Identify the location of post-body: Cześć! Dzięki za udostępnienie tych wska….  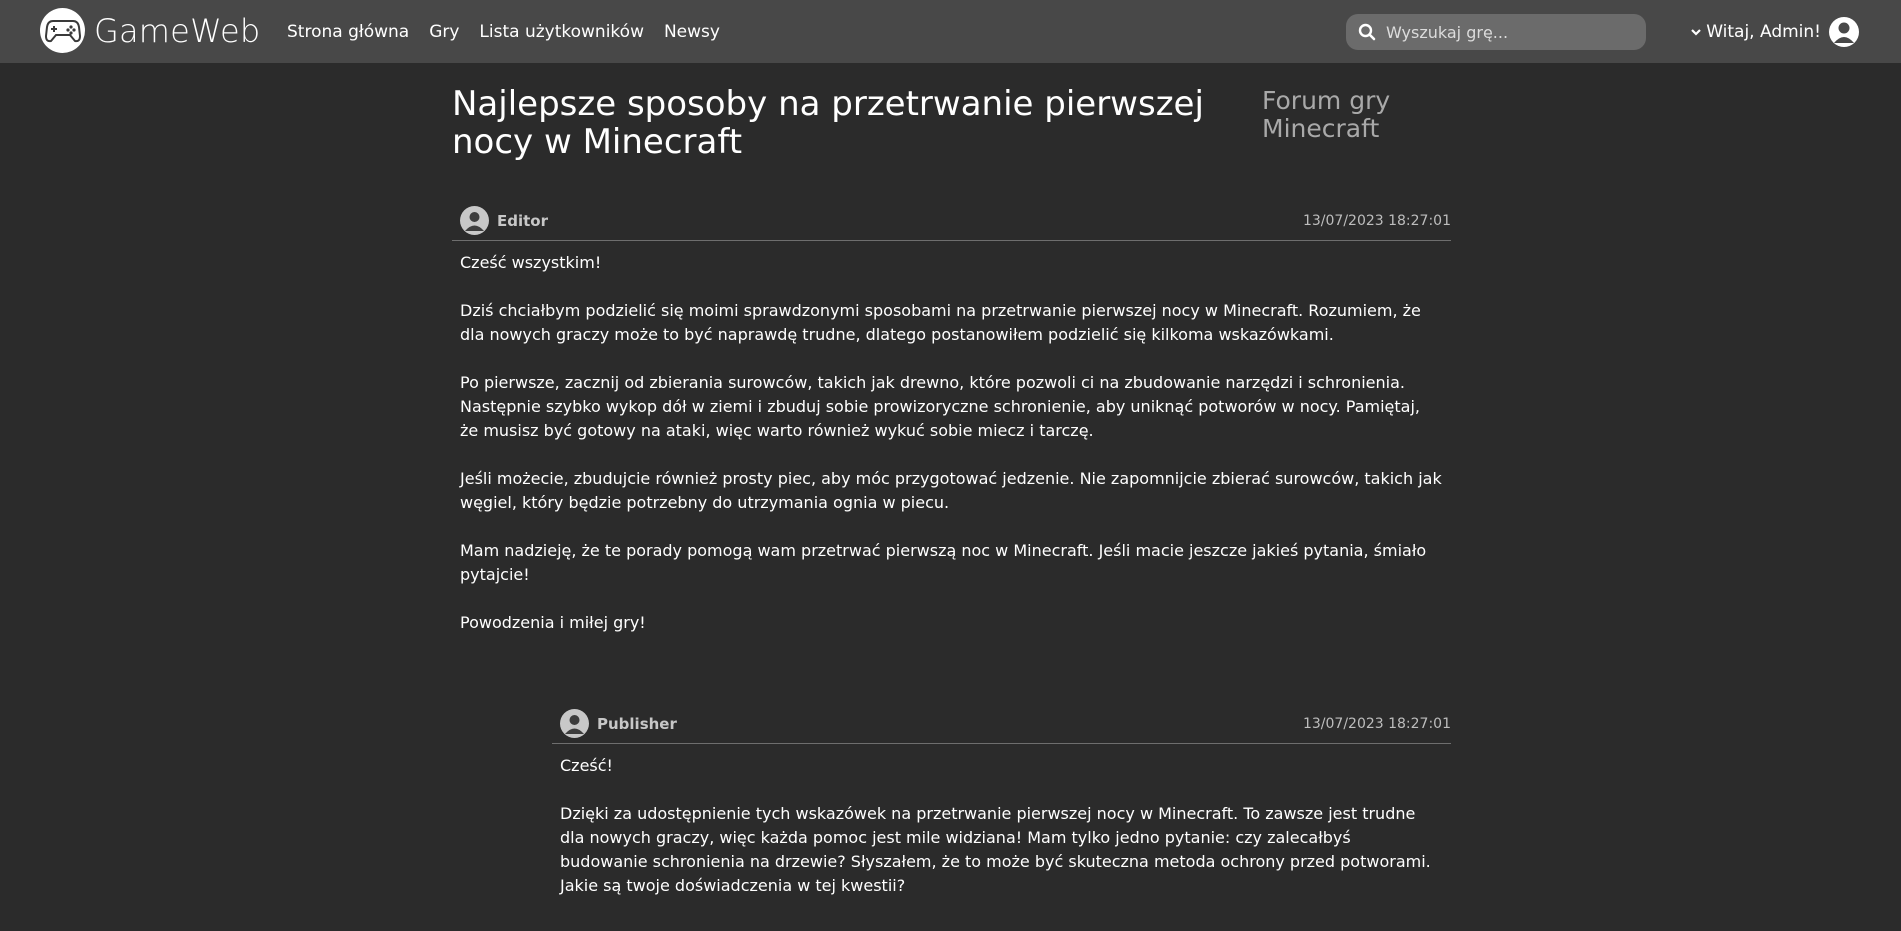
(1001, 821).